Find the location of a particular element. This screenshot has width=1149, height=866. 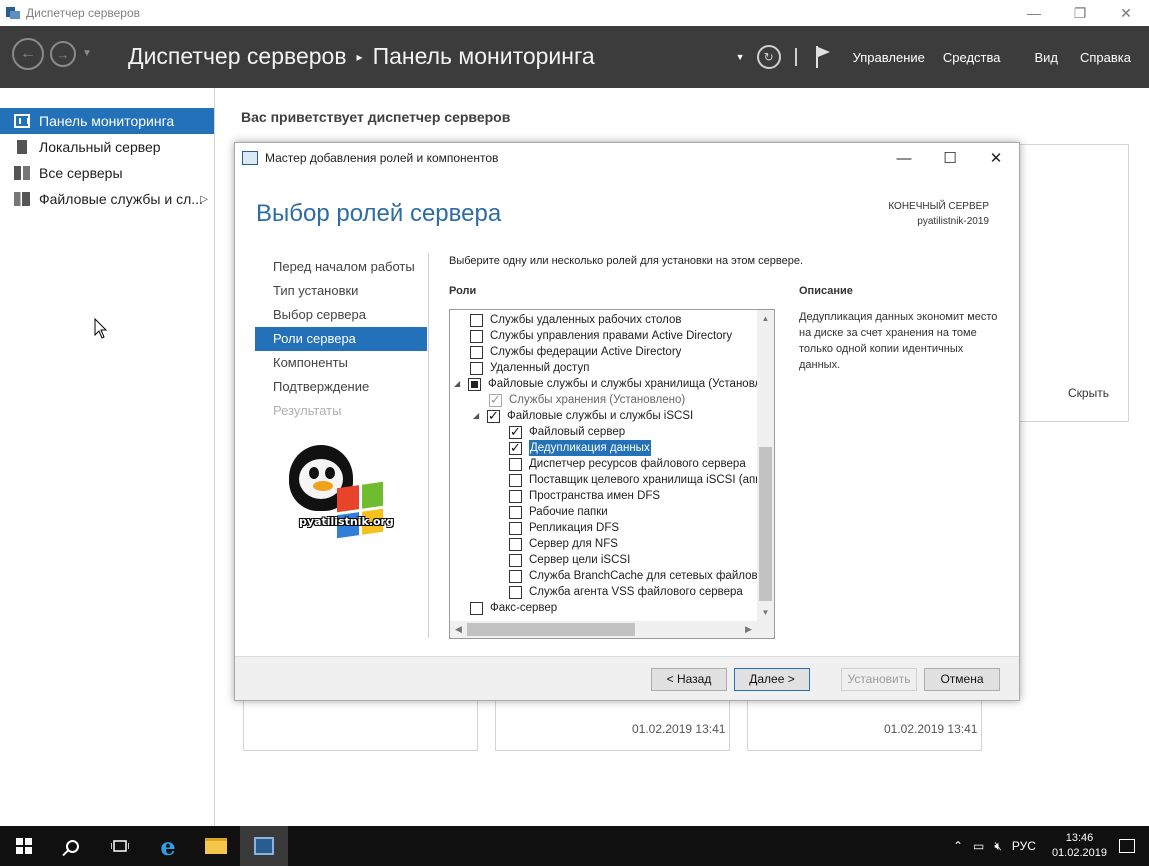

role-tree-item: Служба агента VSS файлового сервера is located at coordinates (604, 592).